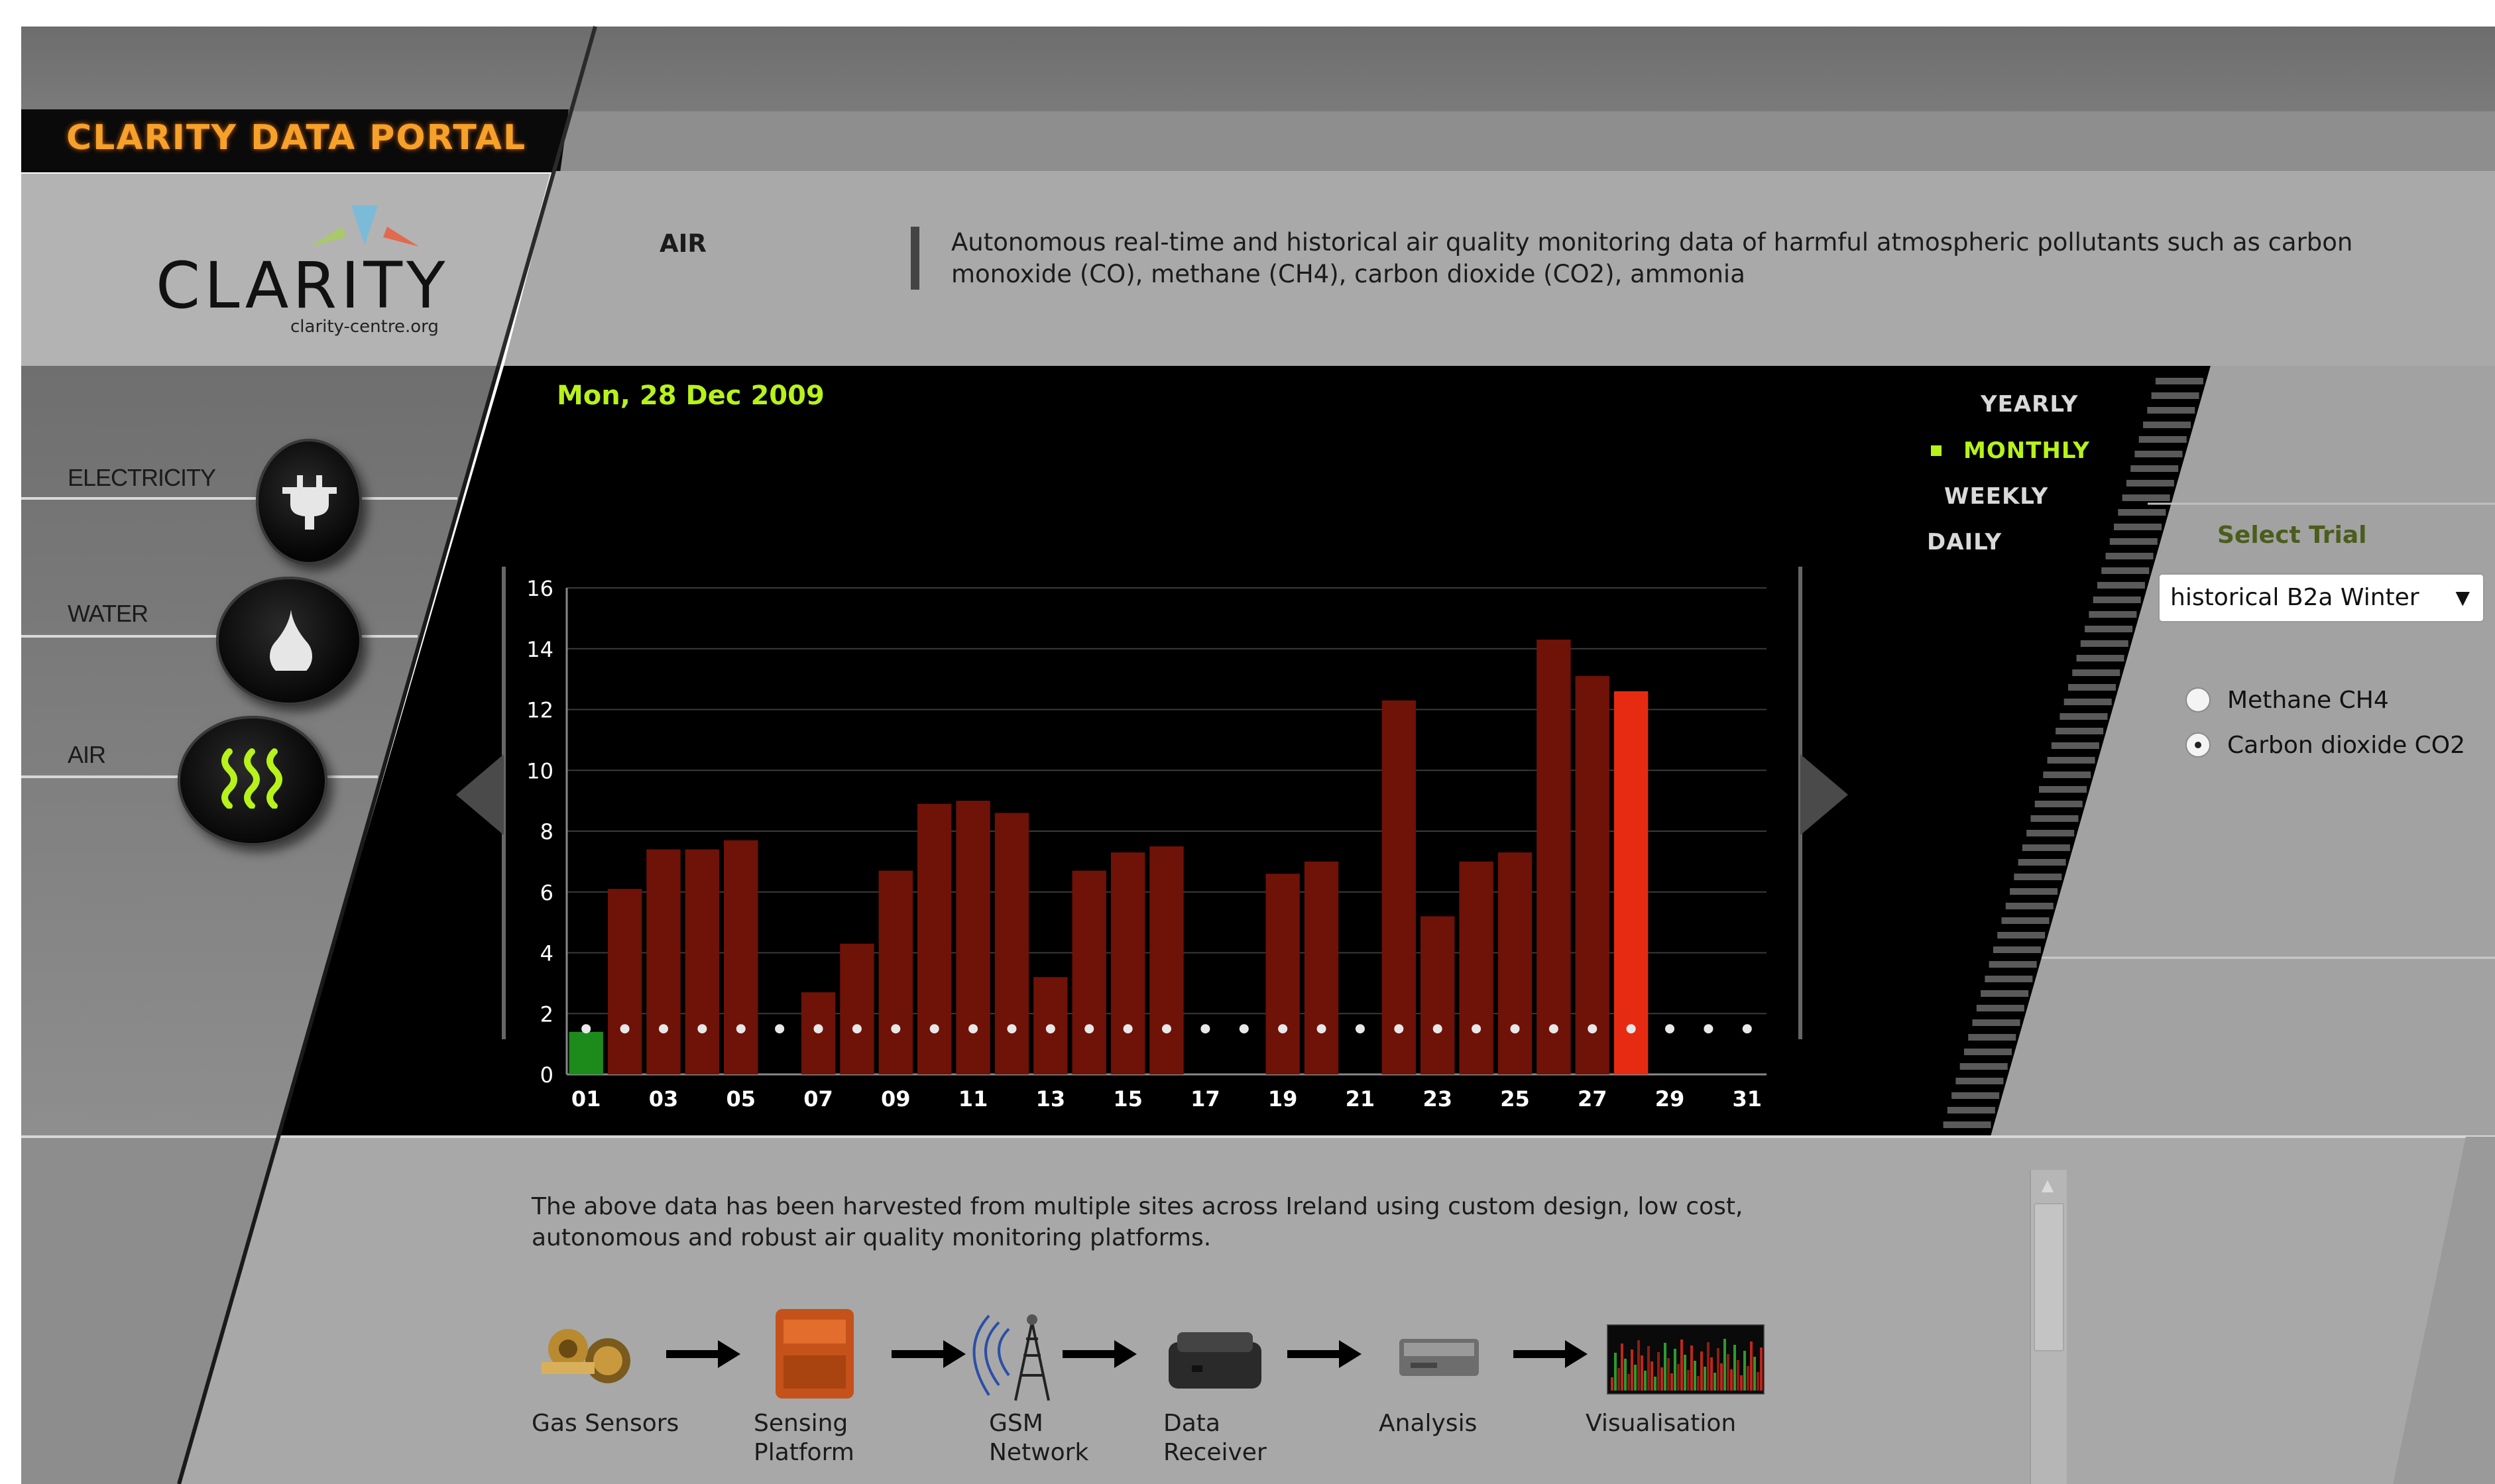 This screenshot has width=2495, height=1484. What do you see at coordinates (586, 1356) in the screenshot?
I see `gas-sensors-icon` at bounding box center [586, 1356].